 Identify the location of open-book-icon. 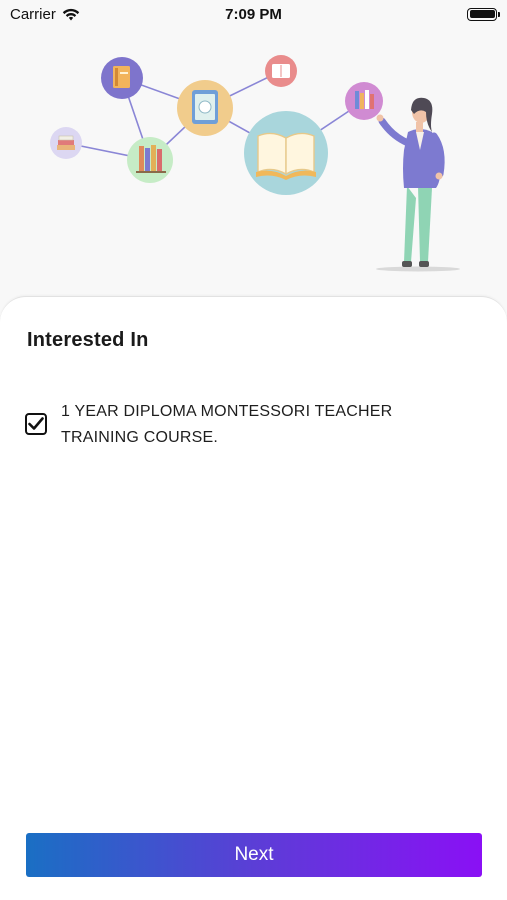
(286, 153).